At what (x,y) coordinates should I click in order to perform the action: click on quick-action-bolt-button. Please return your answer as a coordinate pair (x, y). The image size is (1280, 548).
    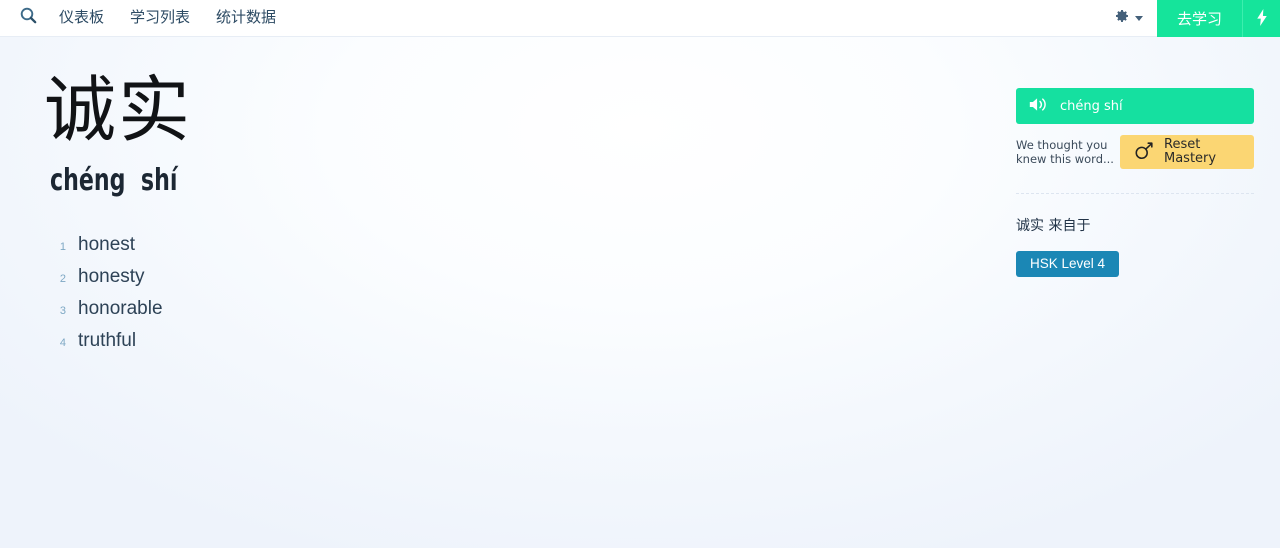
    Looking at the image, I should click on (1261, 18).